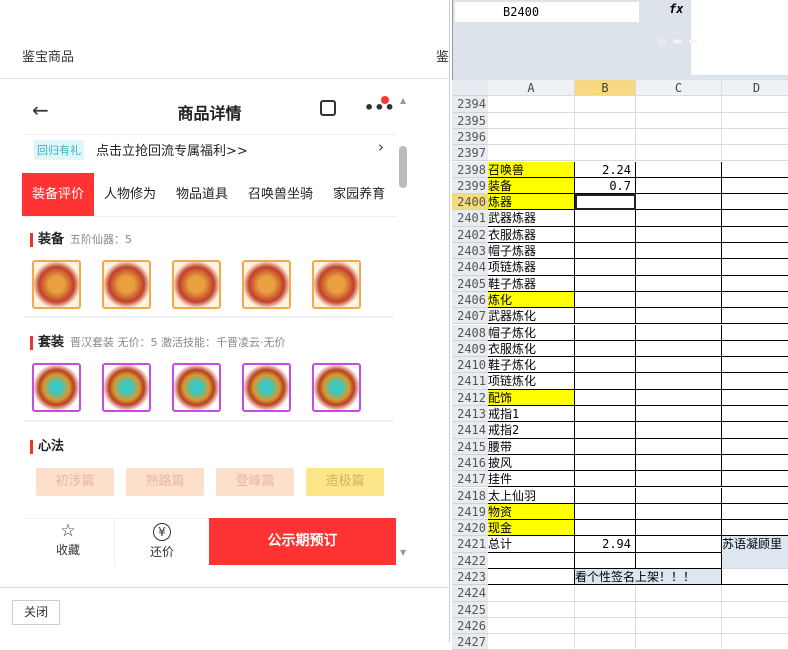  What do you see at coordinates (470, 365) in the screenshot?
I see `row-header: 2410` at bounding box center [470, 365].